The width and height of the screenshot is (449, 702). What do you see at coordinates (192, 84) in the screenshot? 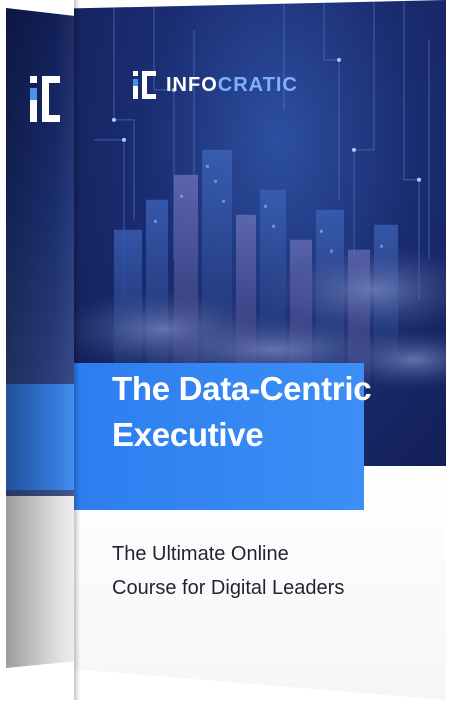
I see `brand-name-part1: INFO` at bounding box center [192, 84].